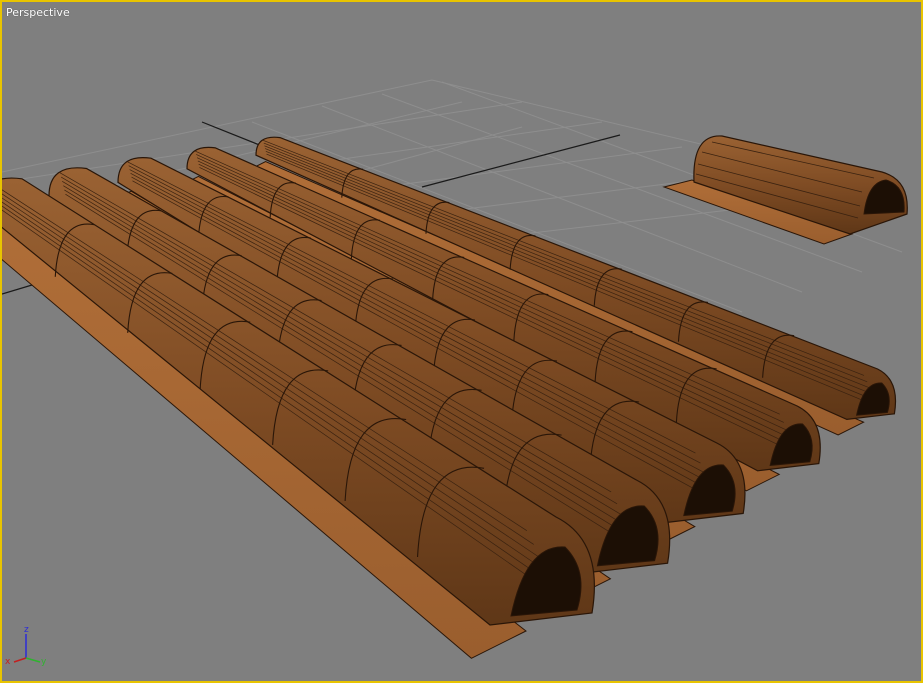 The width and height of the screenshot is (923, 683). What do you see at coordinates (26, 630) in the screenshot?
I see `gizmo-z-label: z` at bounding box center [26, 630].